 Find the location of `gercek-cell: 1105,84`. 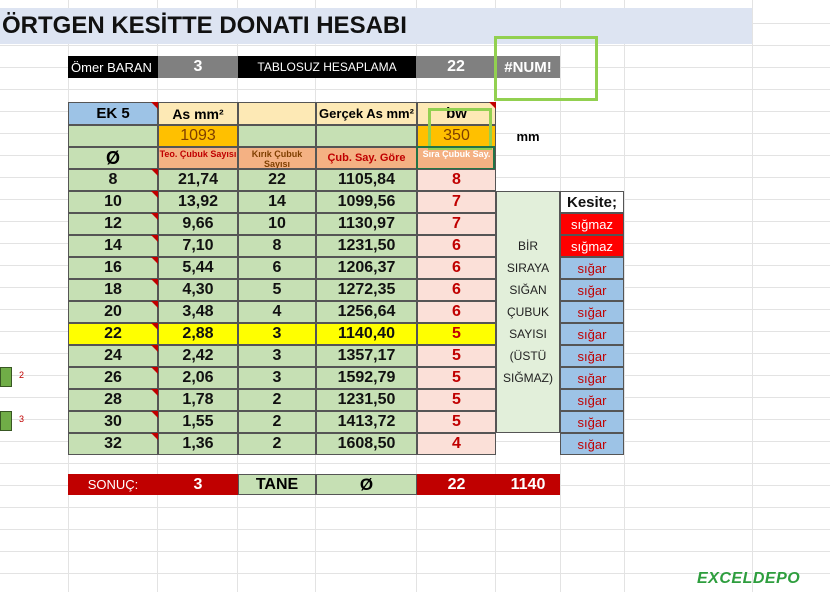

gercek-cell: 1105,84 is located at coordinates (366, 180).